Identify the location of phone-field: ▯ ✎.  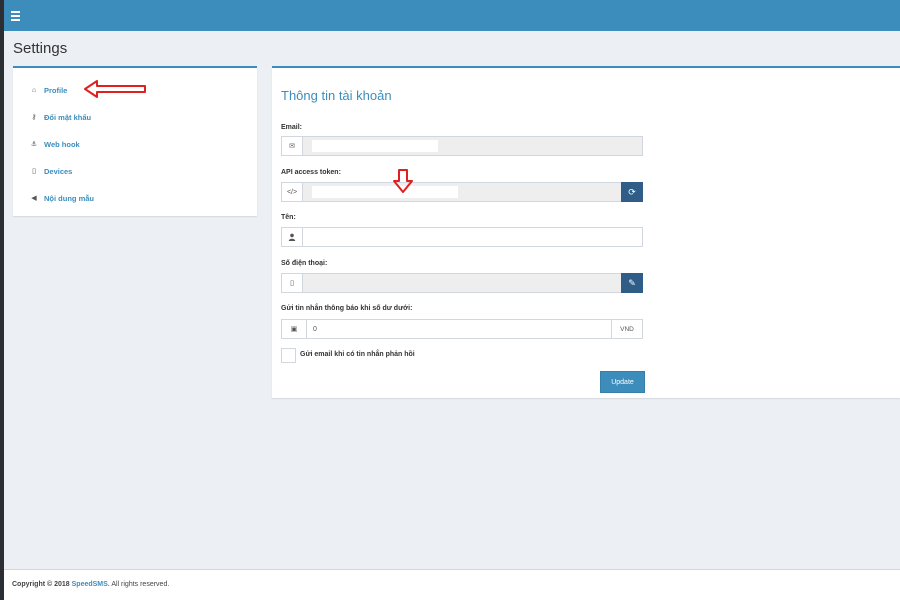
(462, 283).